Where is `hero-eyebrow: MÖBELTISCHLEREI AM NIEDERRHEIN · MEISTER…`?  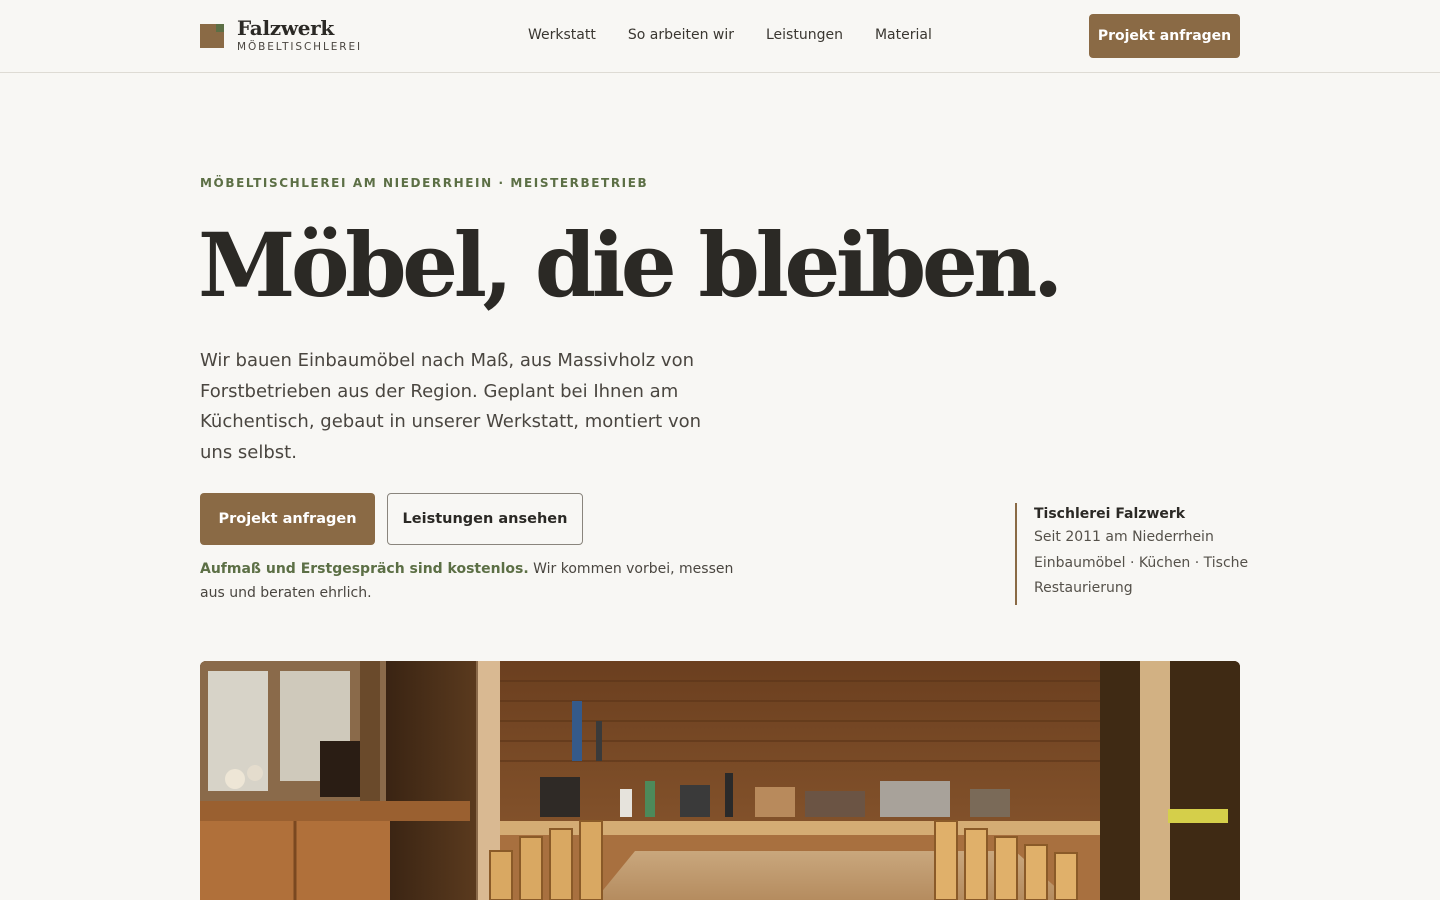 hero-eyebrow: MÖBELTISCHLEREI AM NIEDERRHEIN · MEISTER… is located at coordinates (424, 183).